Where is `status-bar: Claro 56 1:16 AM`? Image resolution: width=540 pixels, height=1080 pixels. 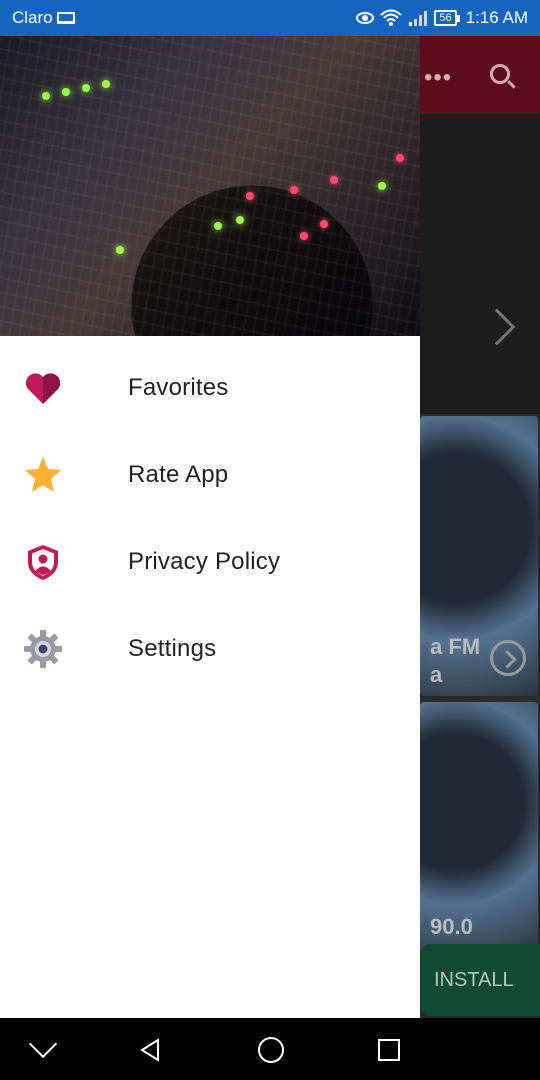
status-bar: Claro 56 1:16 AM is located at coordinates (270, 18).